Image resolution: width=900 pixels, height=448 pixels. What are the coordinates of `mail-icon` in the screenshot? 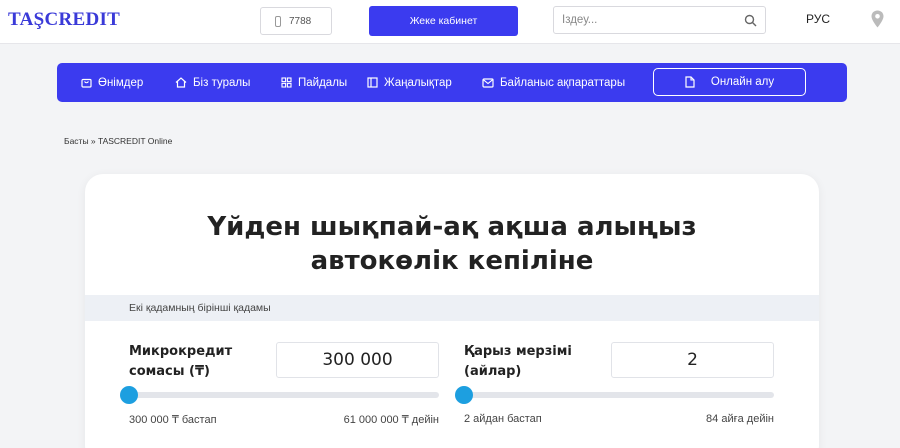 It's located at (488, 82).